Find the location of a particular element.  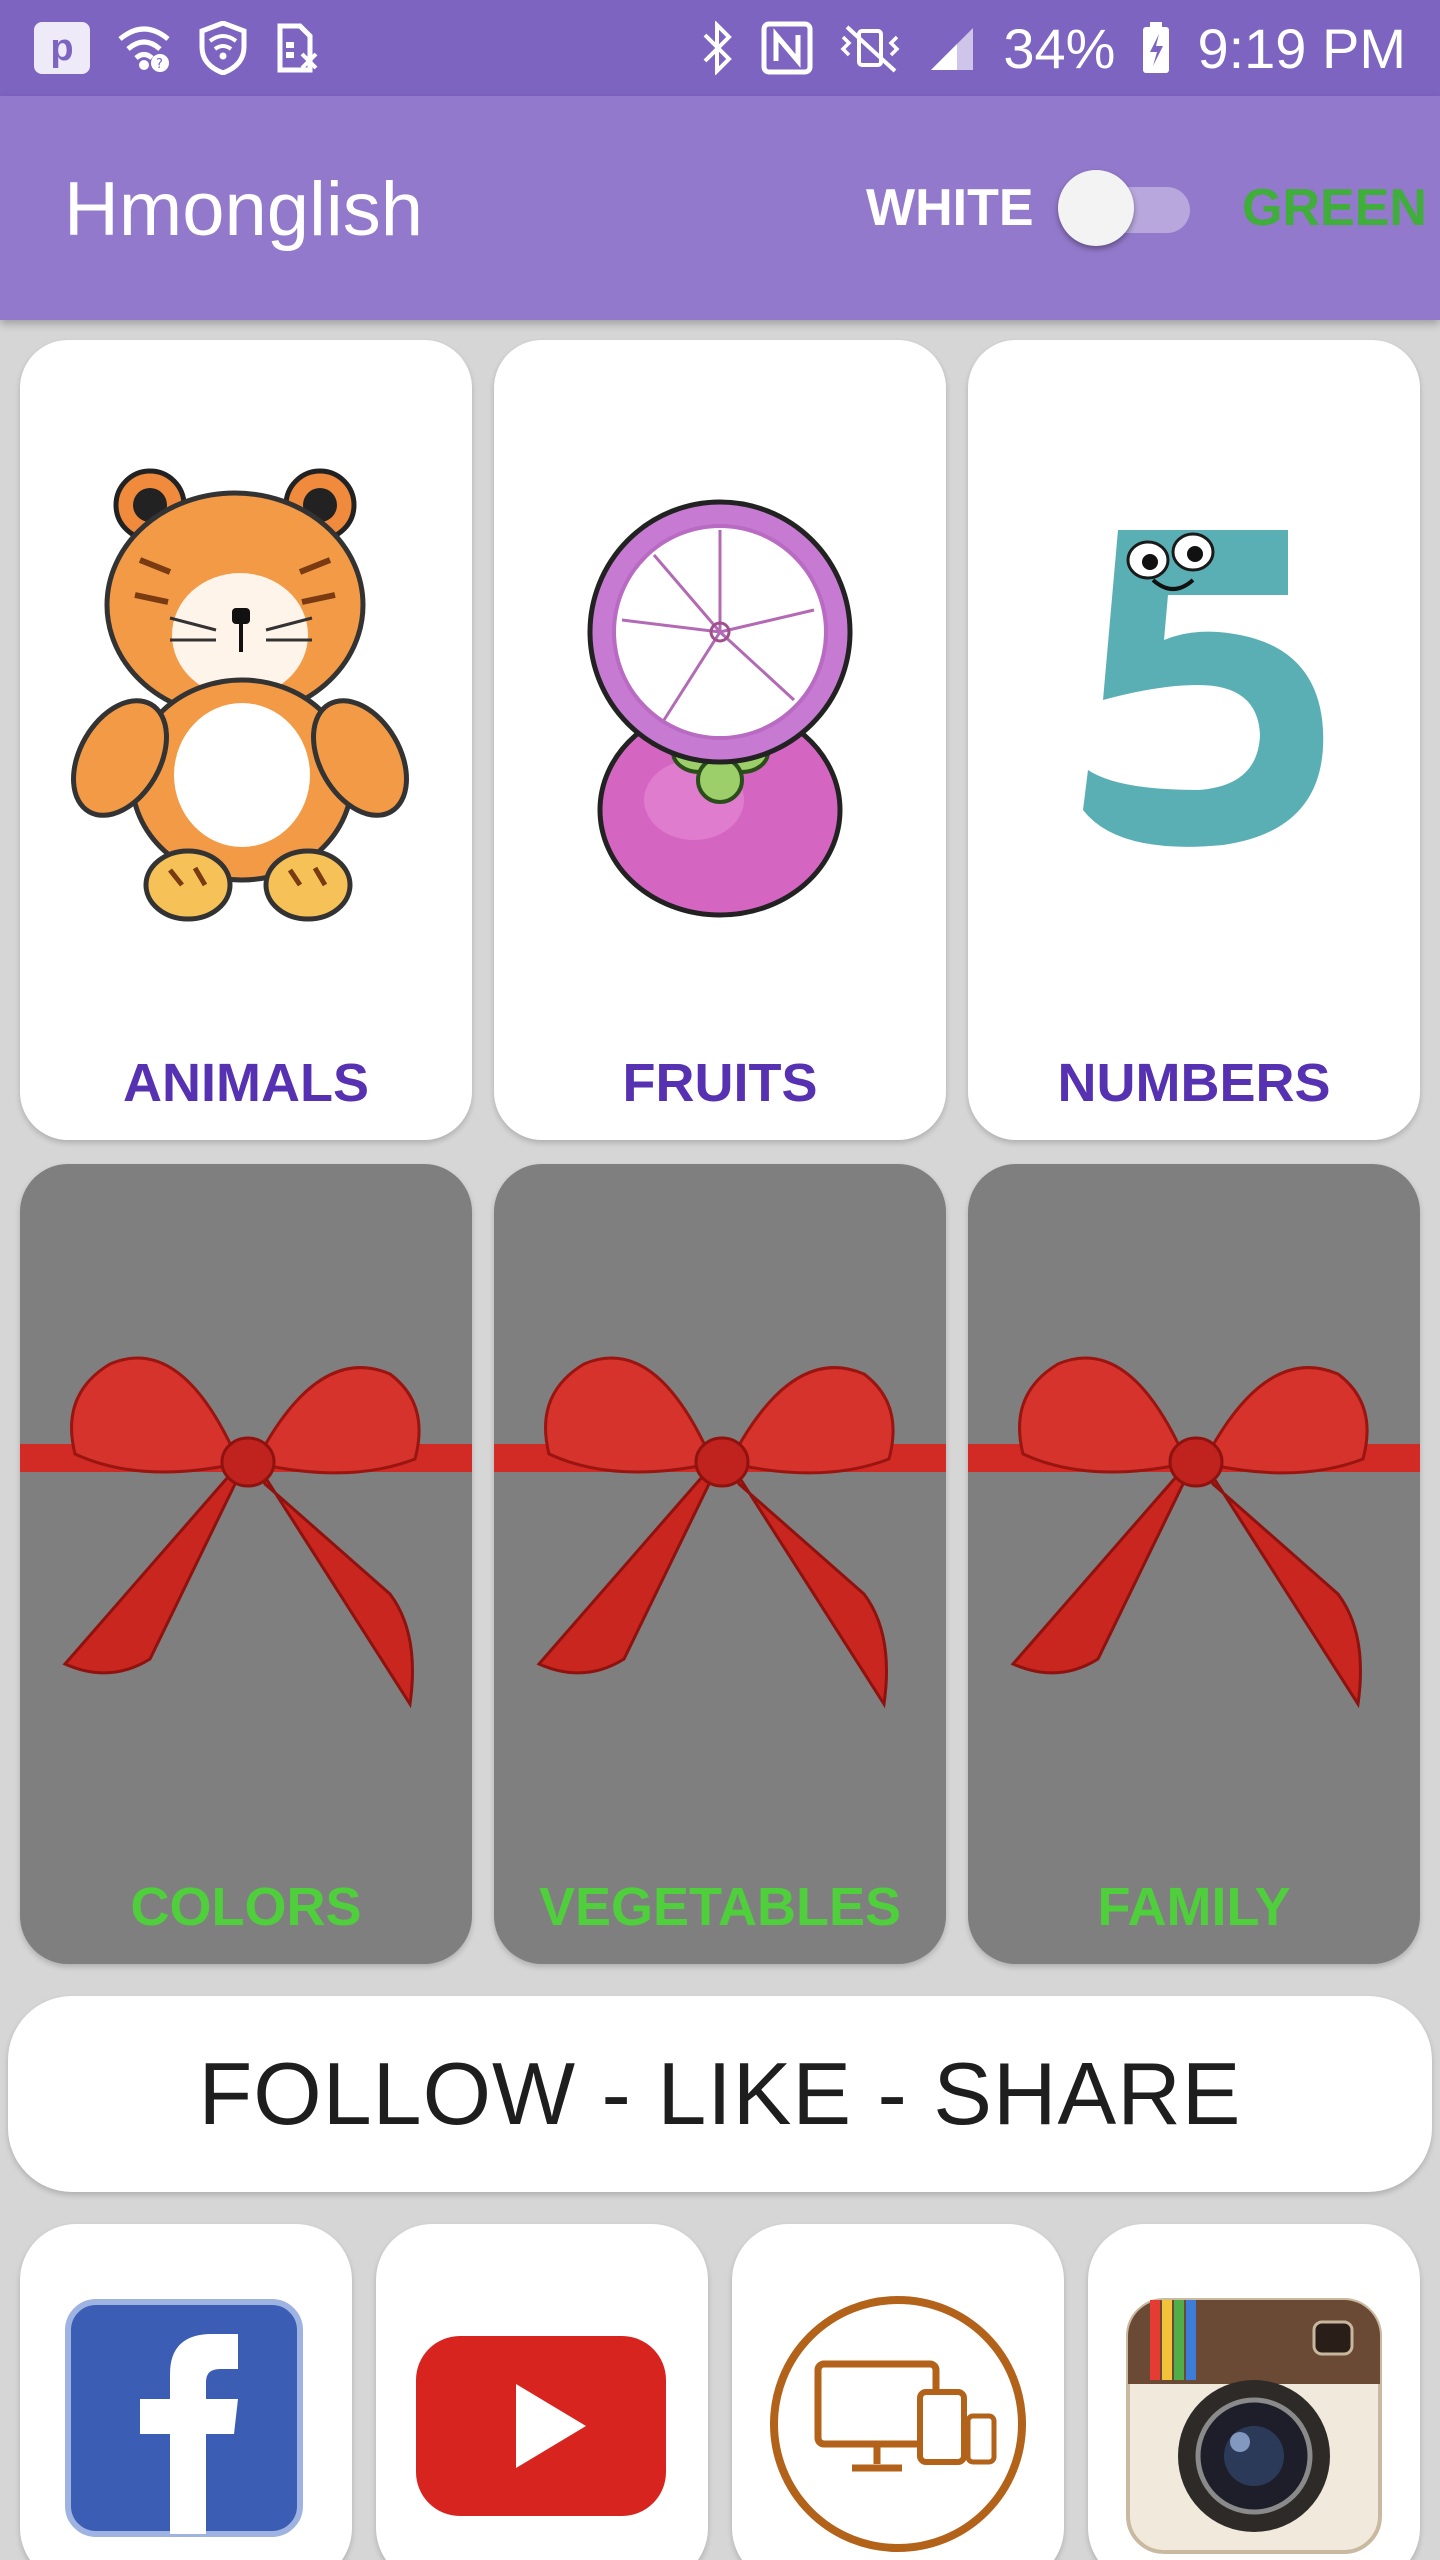

category-card-fruits: FRUITS is located at coordinates (720, 740).